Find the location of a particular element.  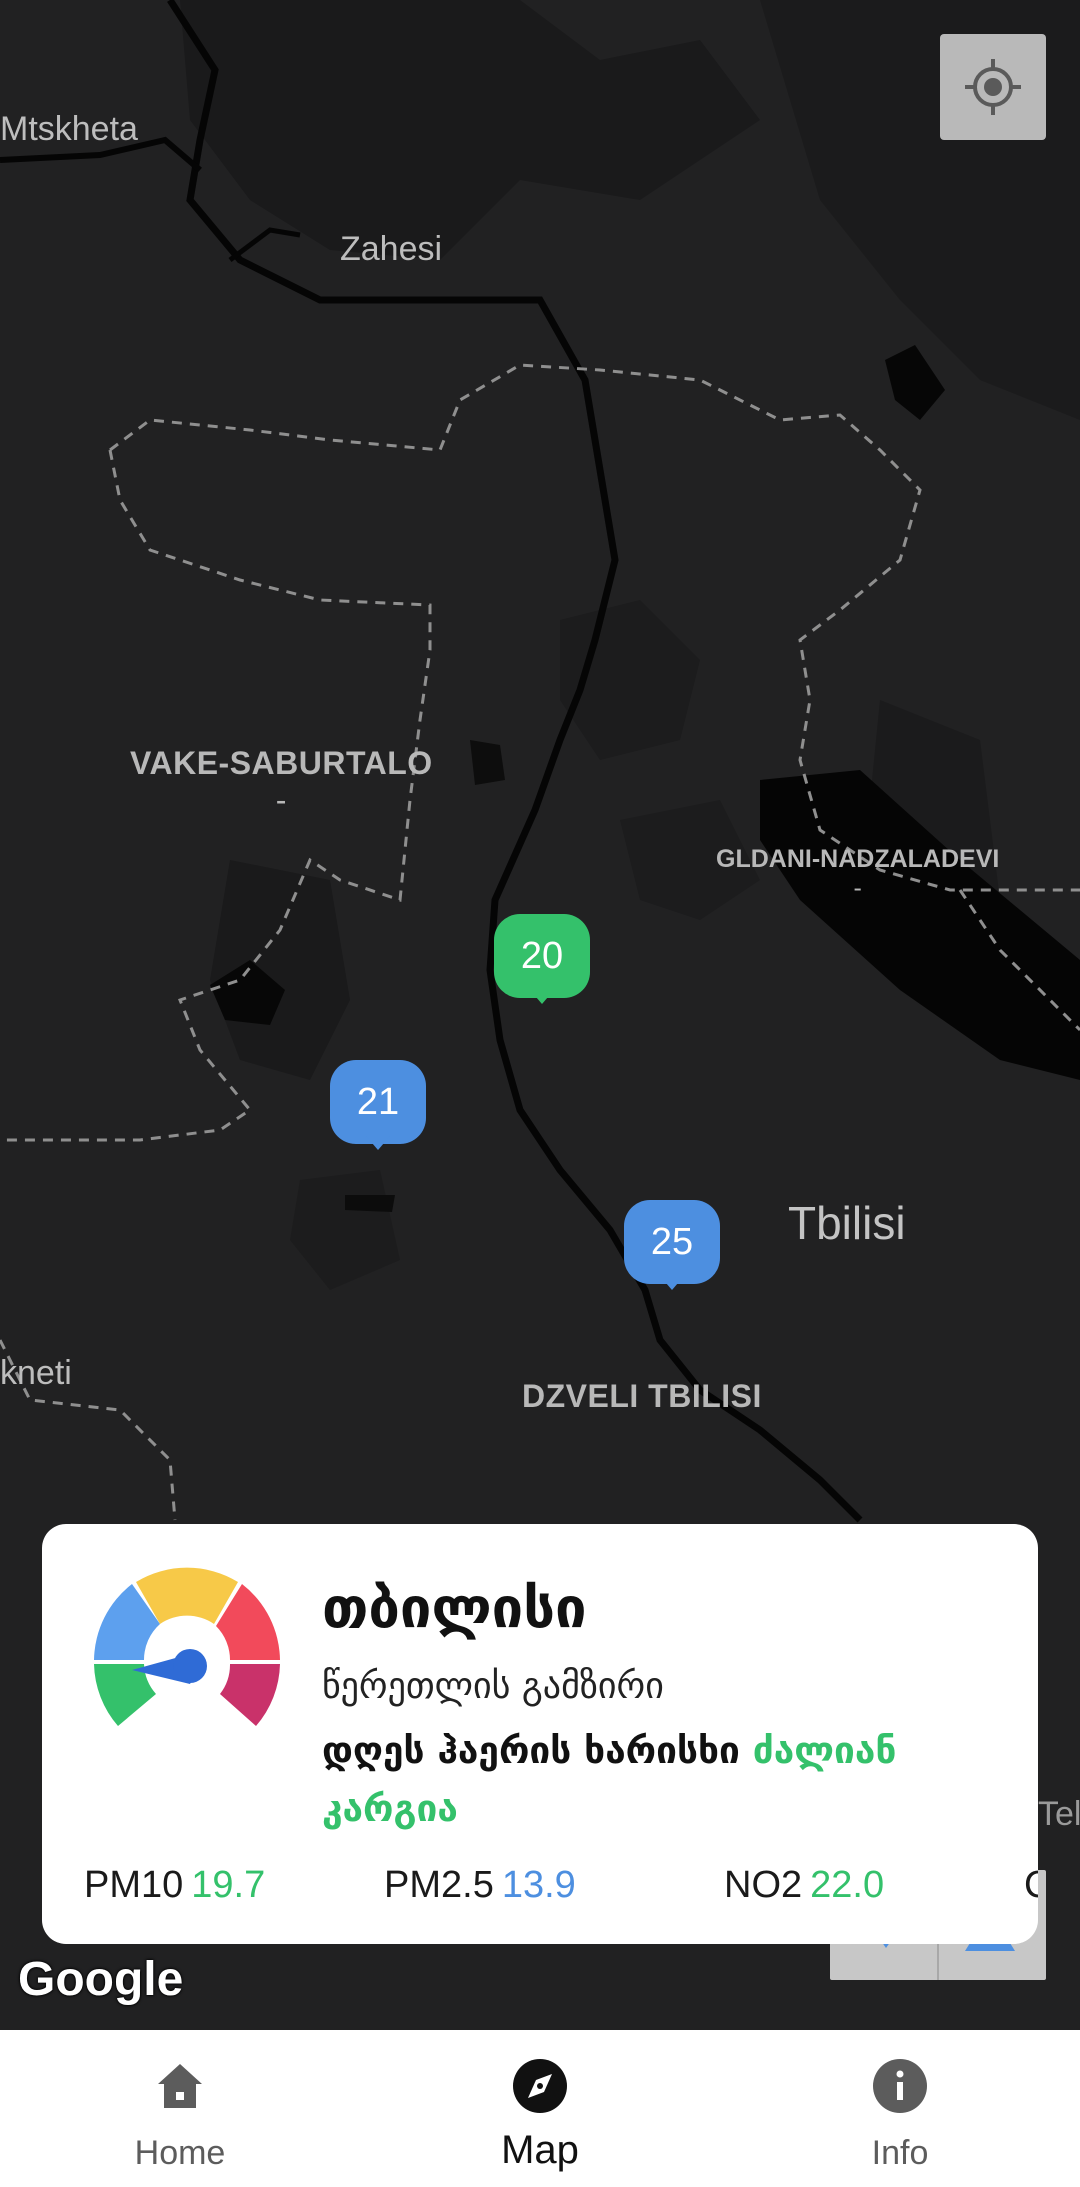

station-marker: 21 is located at coordinates (378, 1108).